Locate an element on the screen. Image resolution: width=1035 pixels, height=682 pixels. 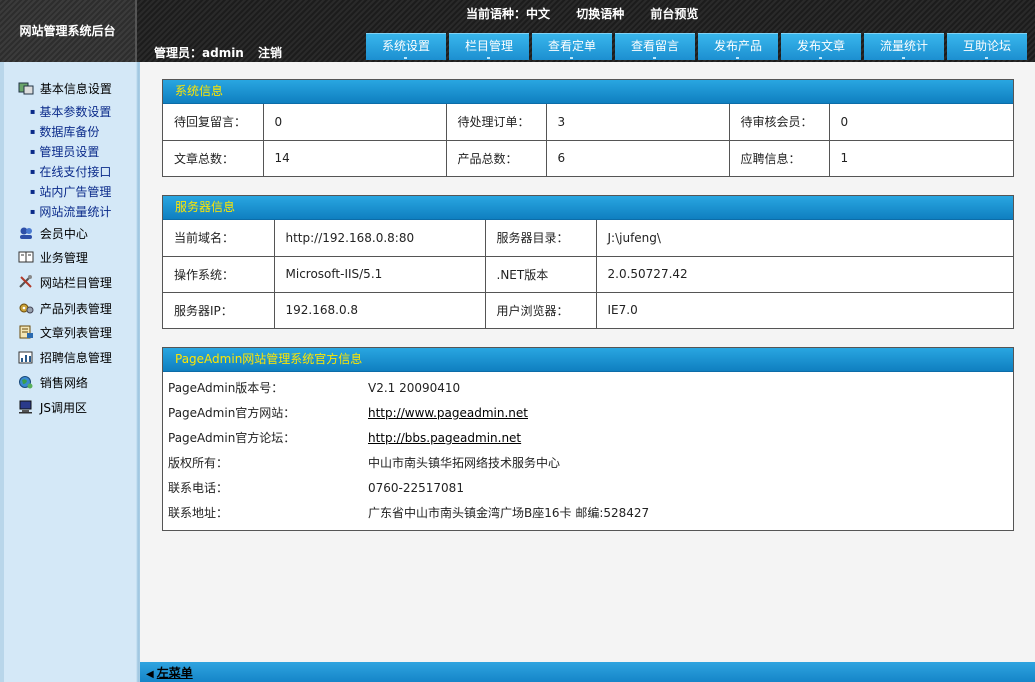
sidebar-item-label: 网站栏目管理 is located at coordinates (75, 283).